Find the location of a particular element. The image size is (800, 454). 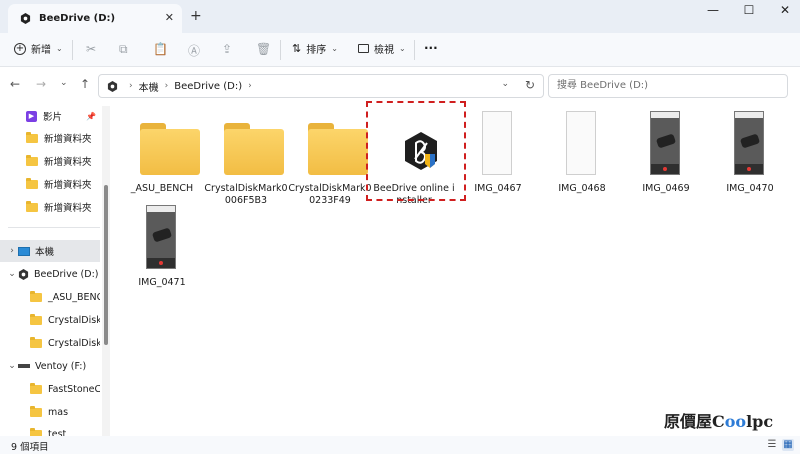

file-name: CrystalDiskMark00233F49 is located at coordinates (330, 194).